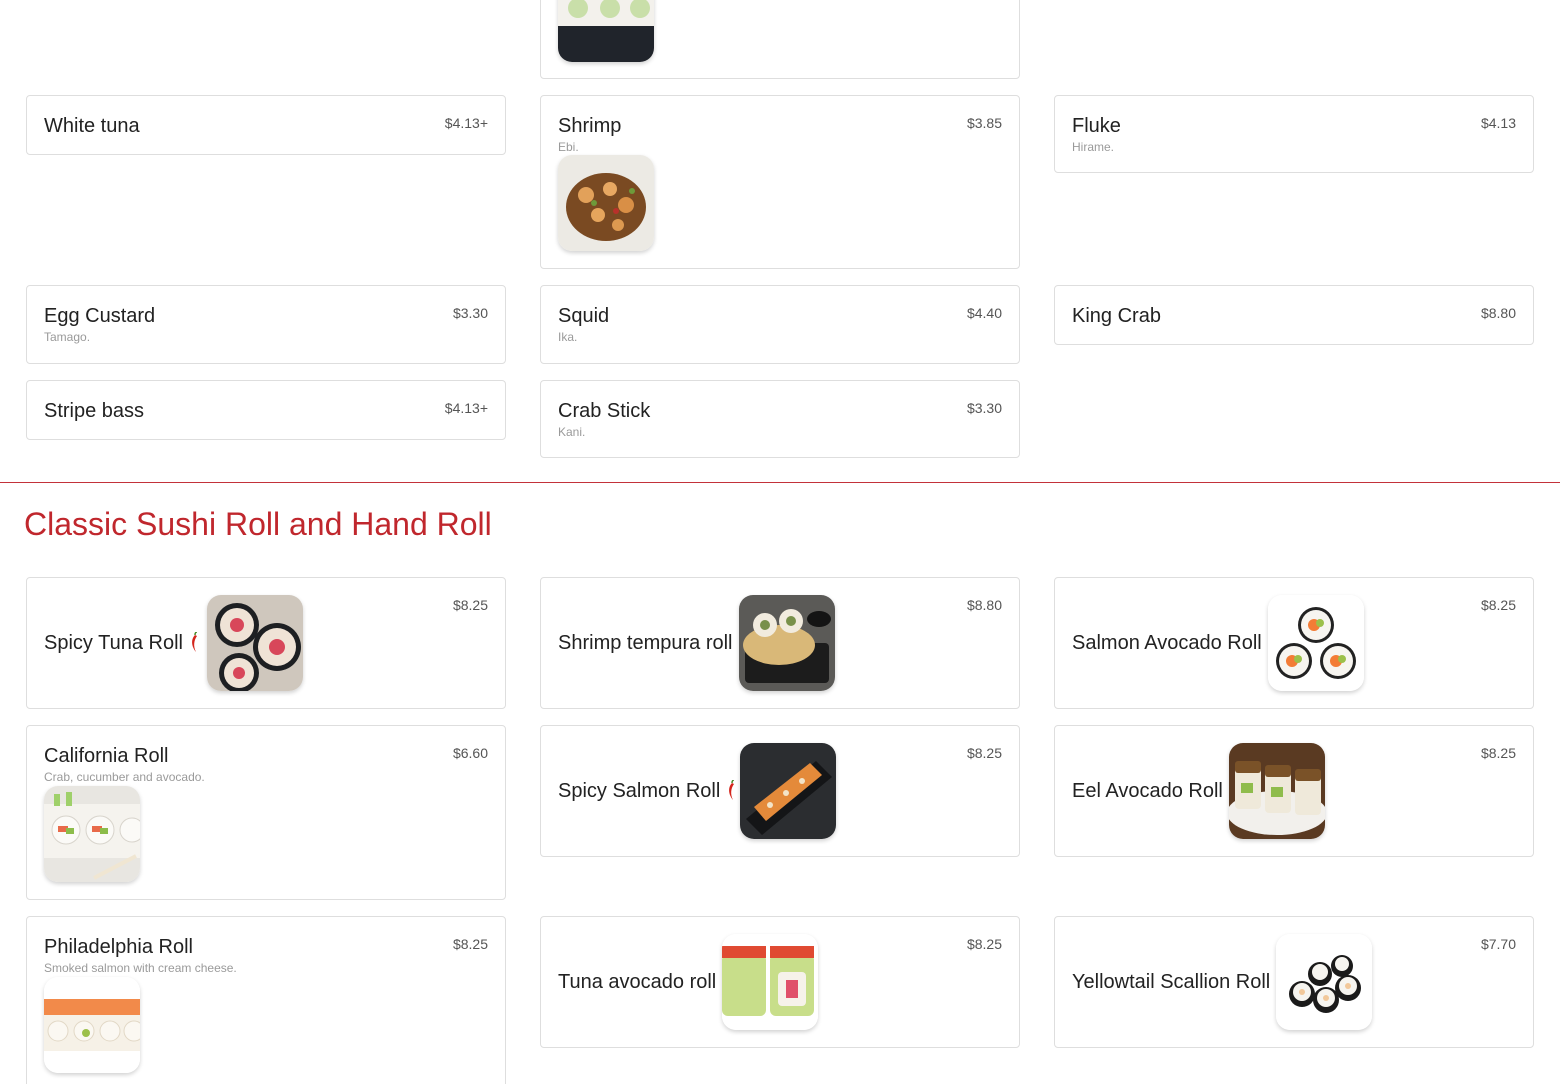  Describe the element at coordinates (568, 147) in the screenshot. I see `item-description: Ebi.` at that location.